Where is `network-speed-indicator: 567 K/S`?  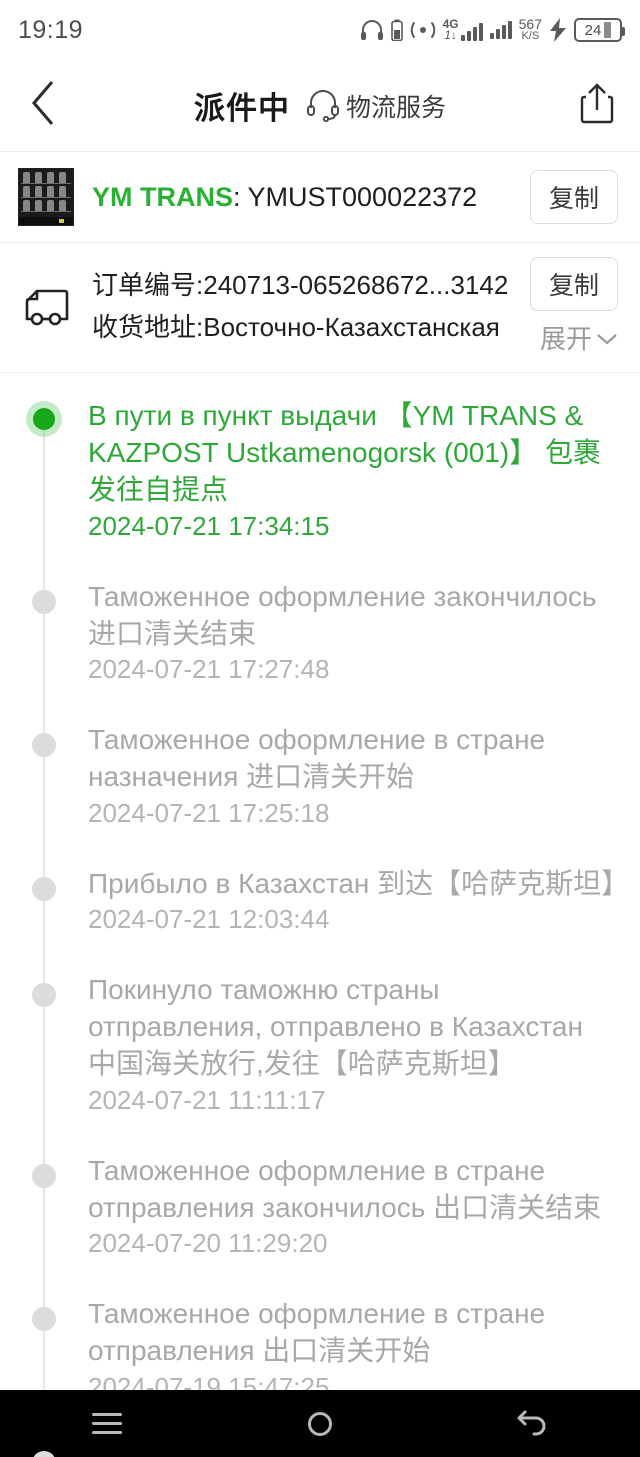
network-speed-indicator: 567 K/S is located at coordinates (530, 29).